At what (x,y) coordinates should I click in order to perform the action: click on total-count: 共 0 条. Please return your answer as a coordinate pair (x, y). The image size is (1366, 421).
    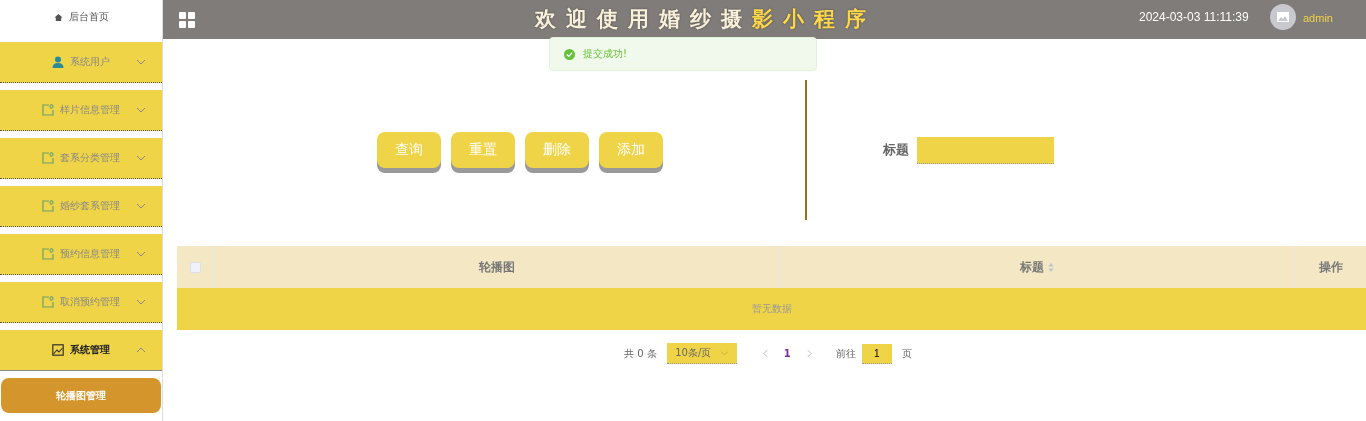
    Looking at the image, I should click on (640, 353).